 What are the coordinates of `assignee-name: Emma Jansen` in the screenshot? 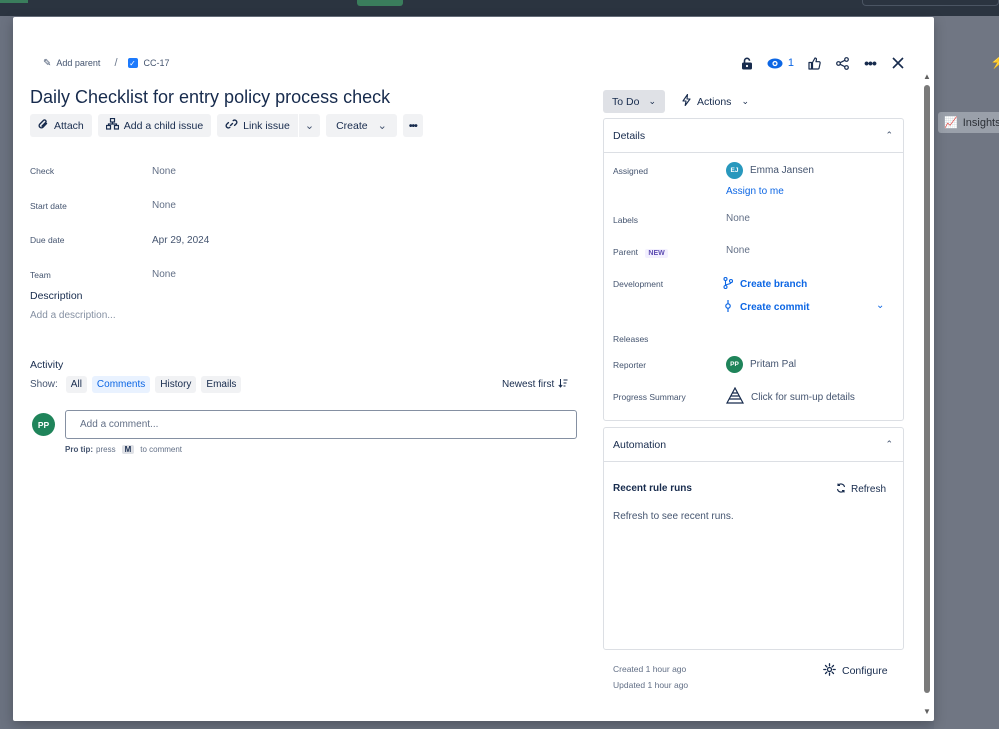 It's located at (782, 170).